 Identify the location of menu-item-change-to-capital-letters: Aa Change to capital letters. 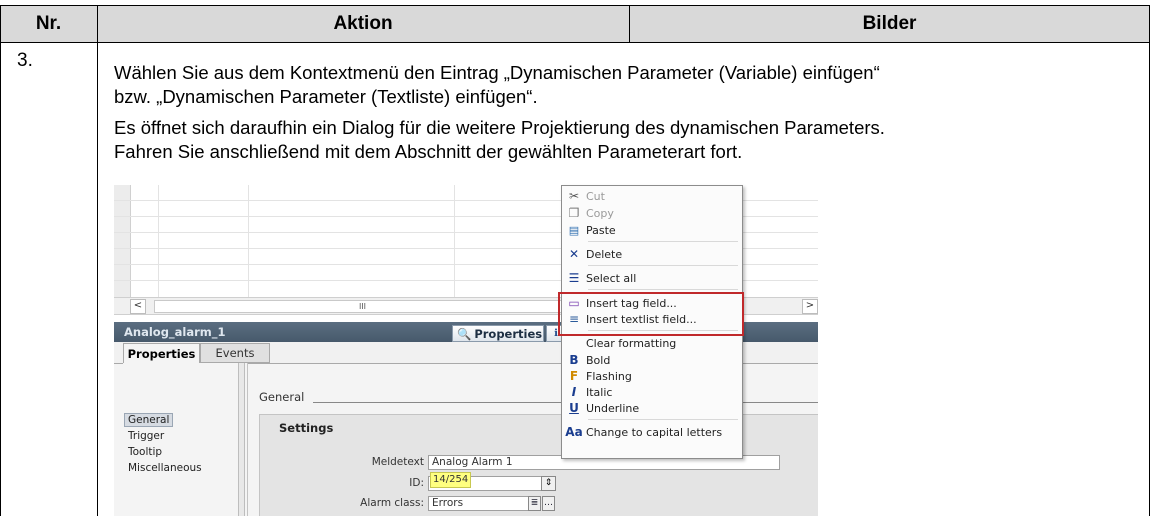
(652, 432).